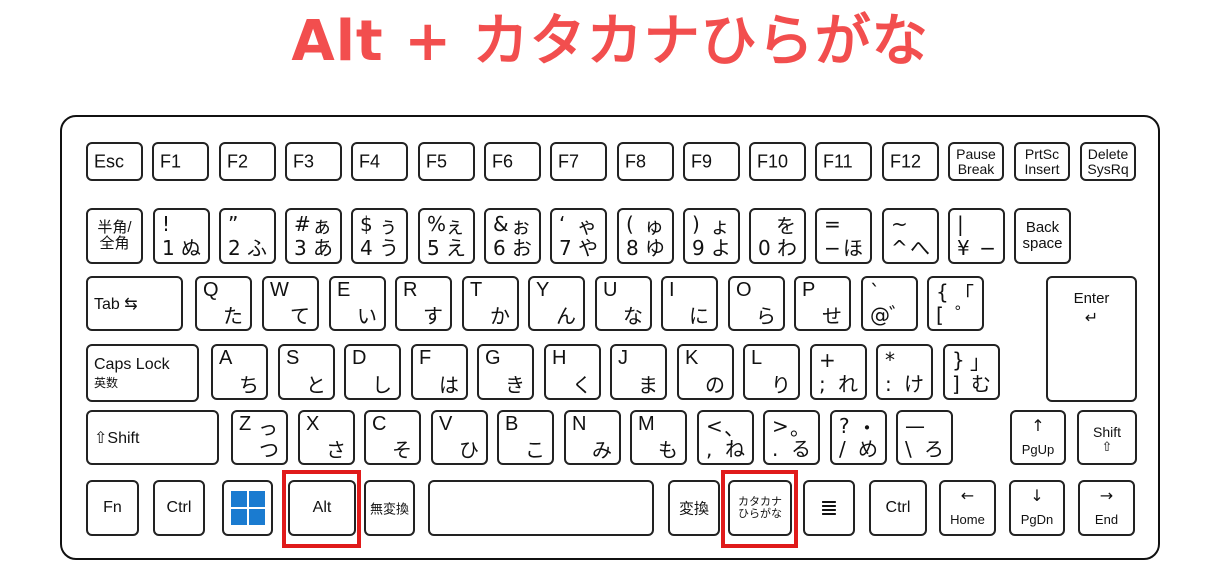  I want to click on key-t: Tか, so click(490, 303).